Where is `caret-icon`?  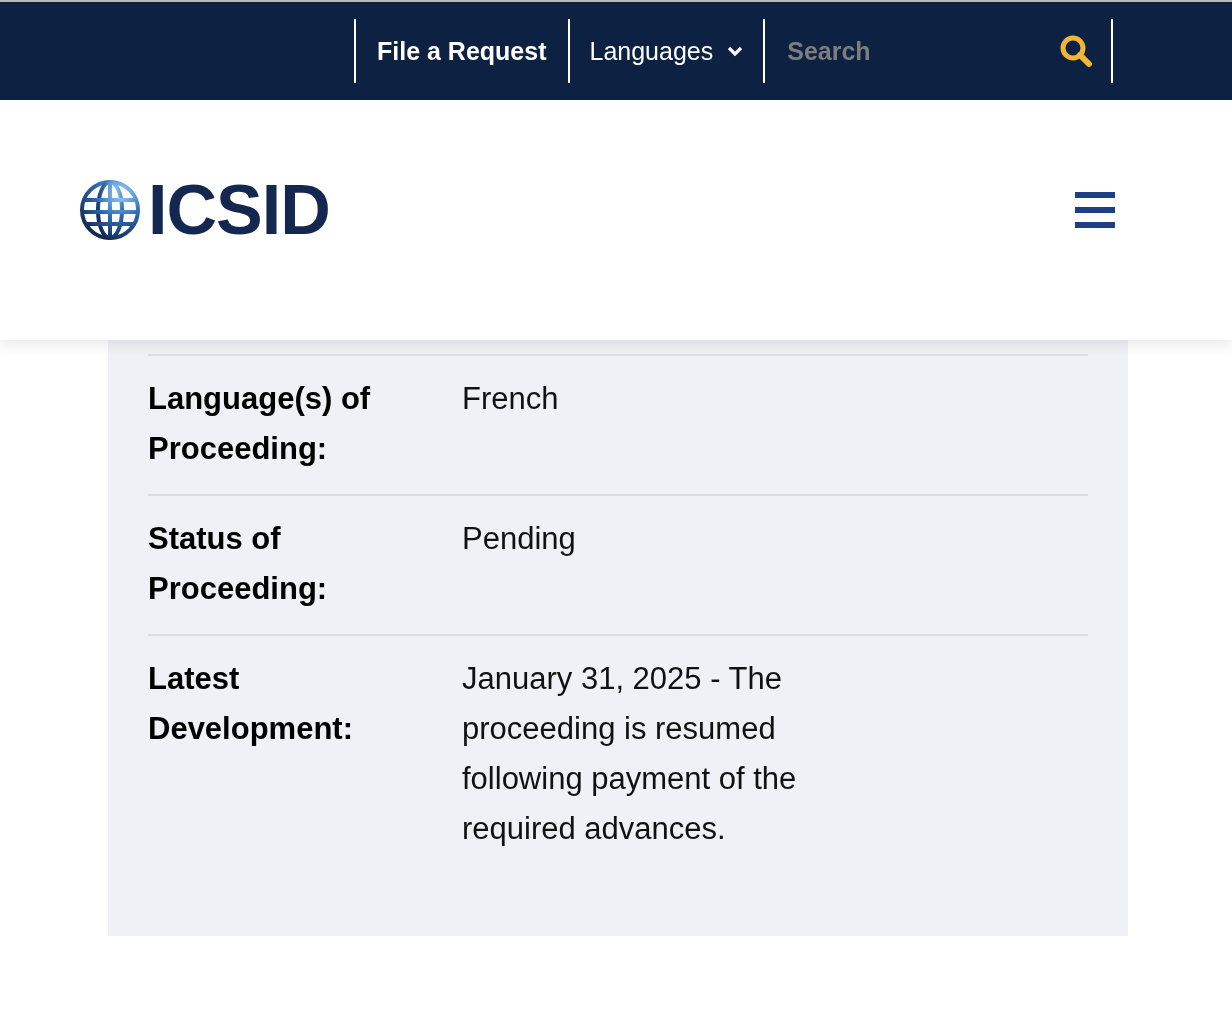
caret-icon is located at coordinates (735, 51).